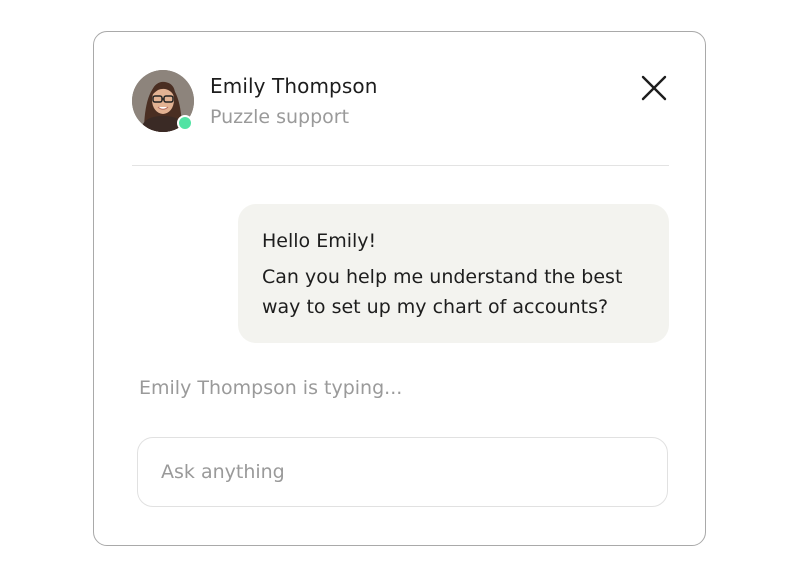 The width and height of the screenshot is (800, 578). Describe the element at coordinates (400, 165) in the screenshot. I see `header-divider` at that location.